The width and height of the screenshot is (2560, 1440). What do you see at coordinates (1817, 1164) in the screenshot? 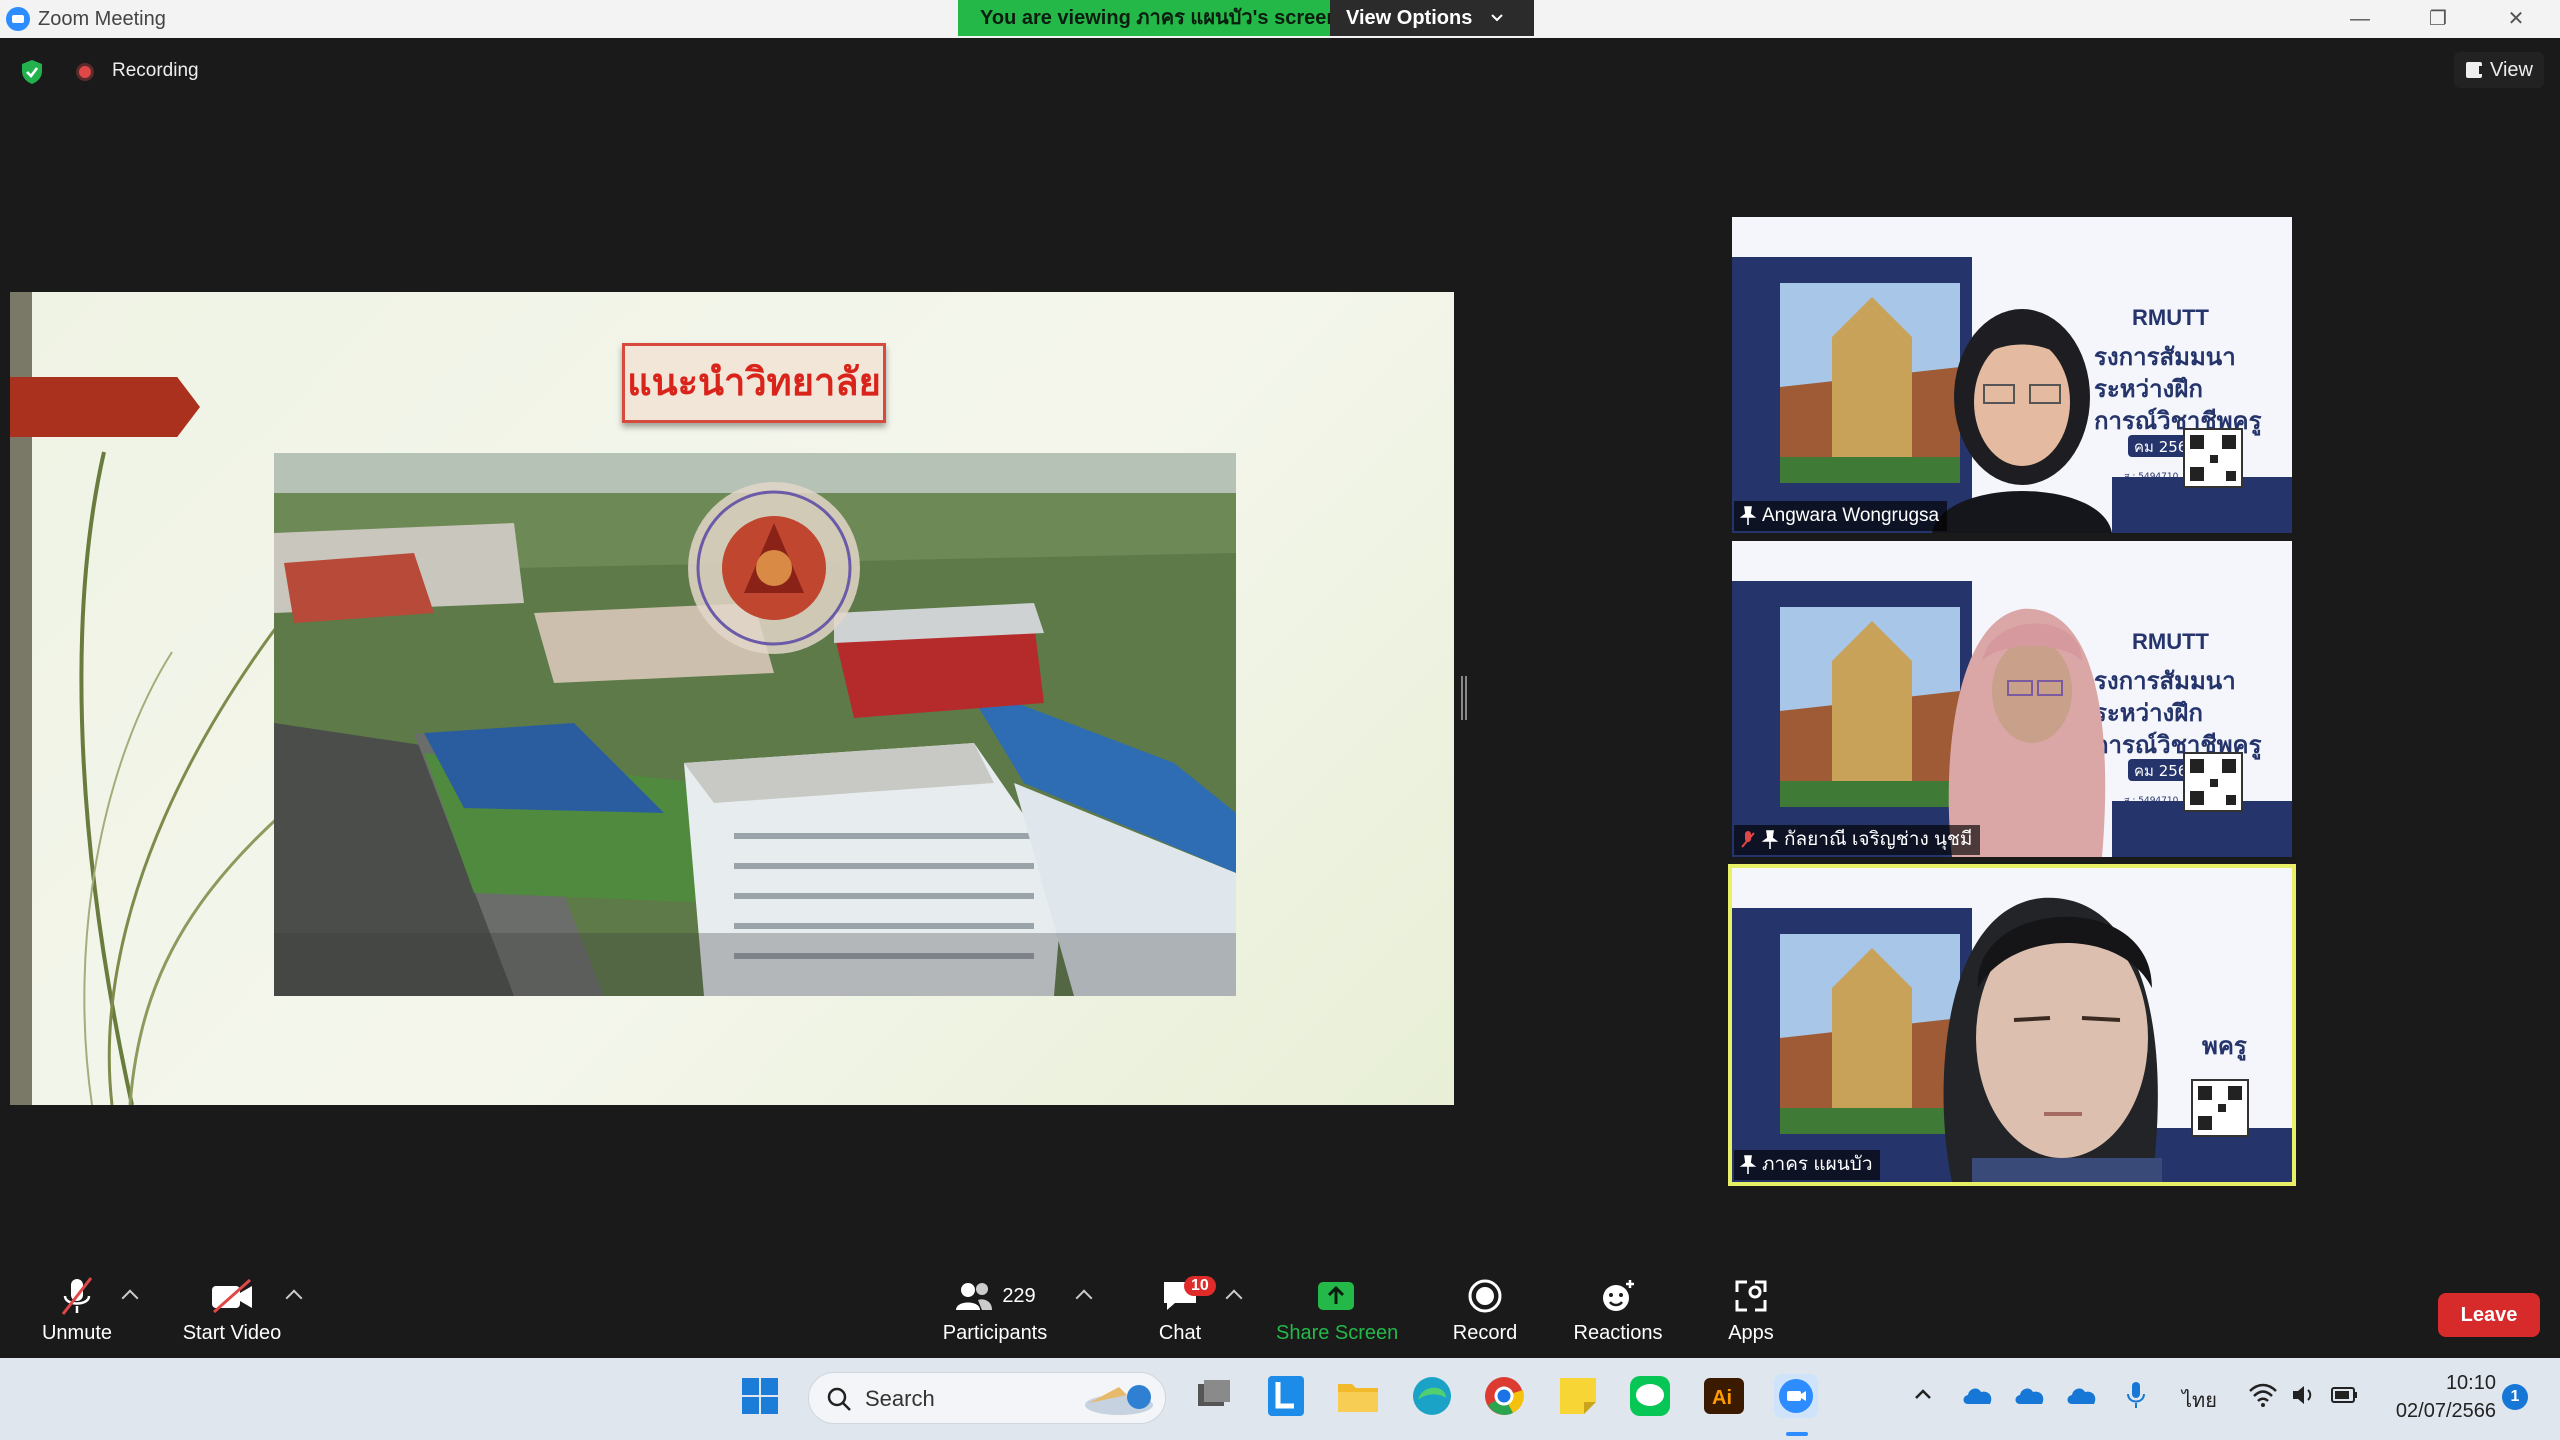
I see `participant-name: ภาคร แผนบัว` at bounding box center [1817, 1164].